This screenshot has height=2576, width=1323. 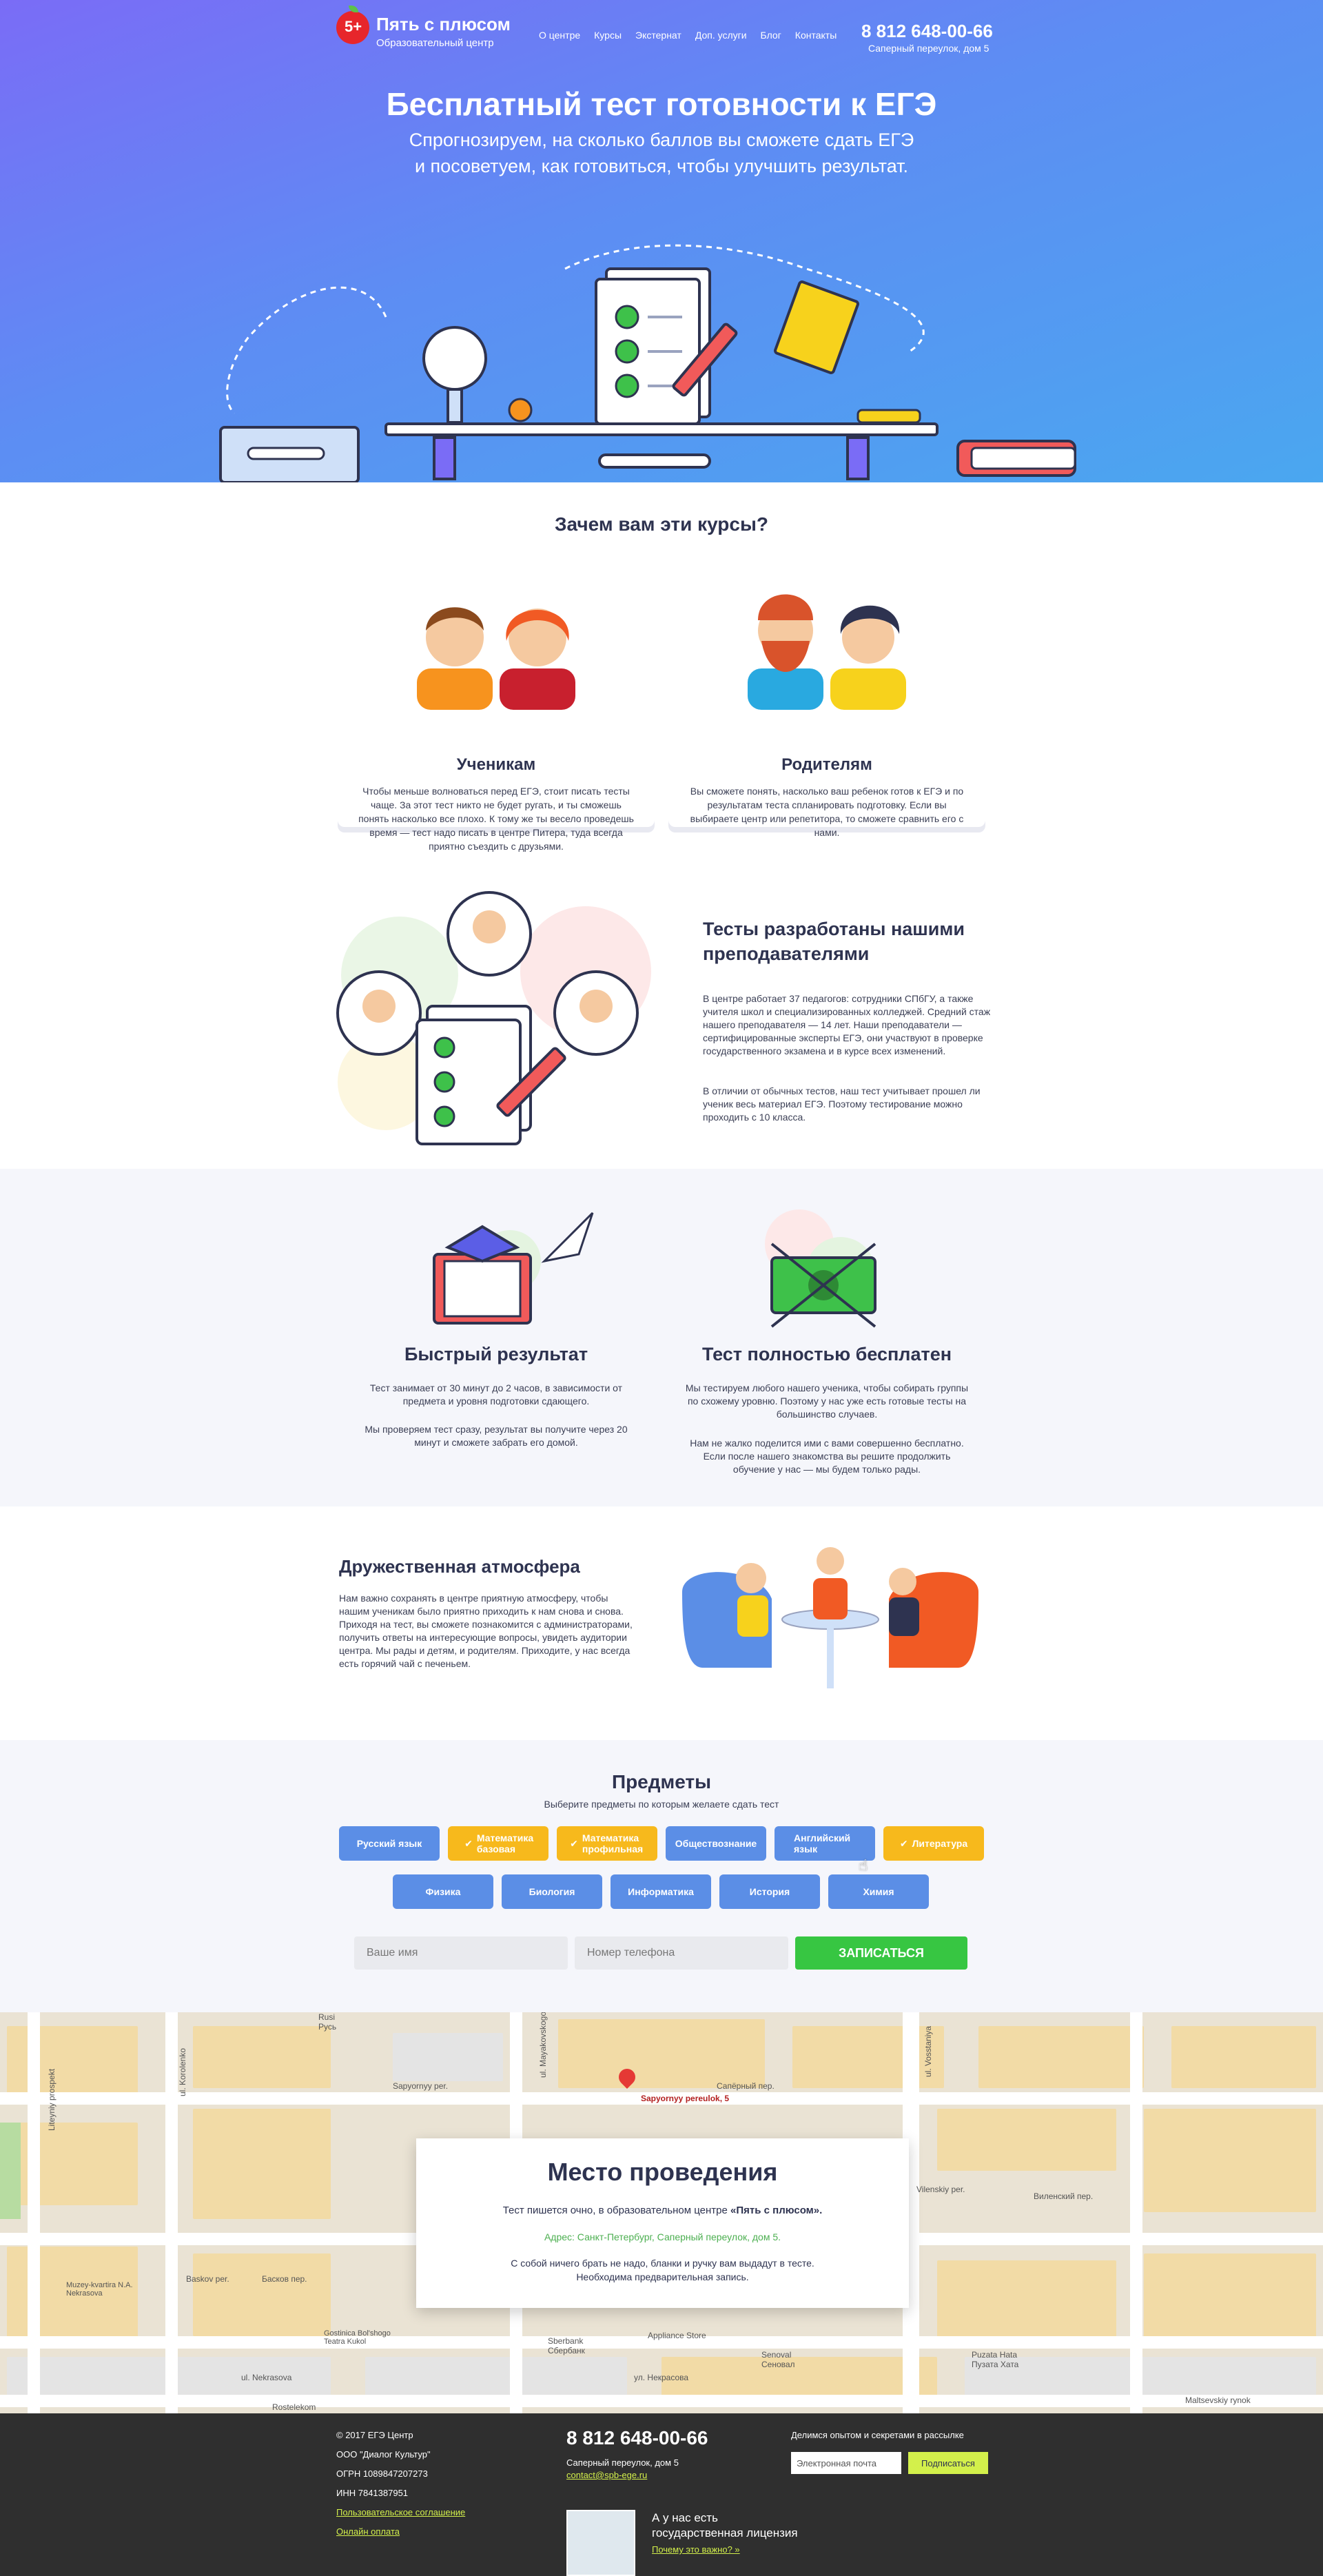 What do you see at coordinates (681, 1953) in the screenshot?
I see `phone-input: Номер телефона` at bounding box center [681, 1953].